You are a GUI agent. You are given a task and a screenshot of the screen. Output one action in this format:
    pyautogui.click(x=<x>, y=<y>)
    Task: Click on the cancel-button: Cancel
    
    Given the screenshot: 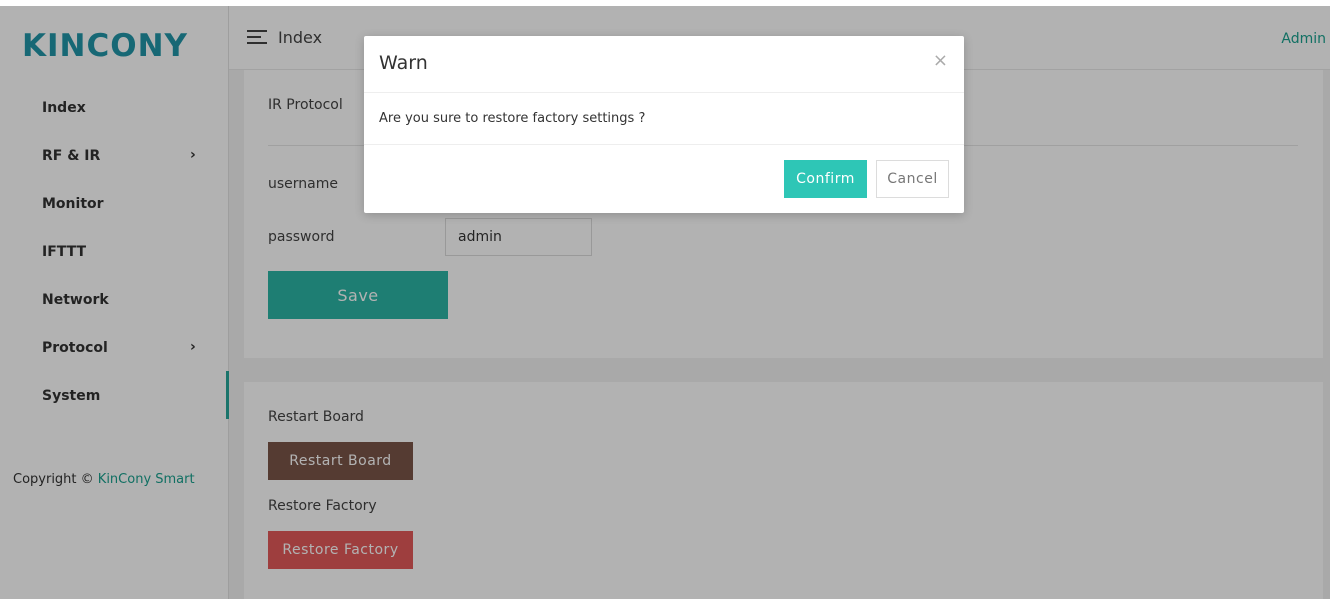 What is the action you would take?
    pyautogui.click(x=912, y=179)
    